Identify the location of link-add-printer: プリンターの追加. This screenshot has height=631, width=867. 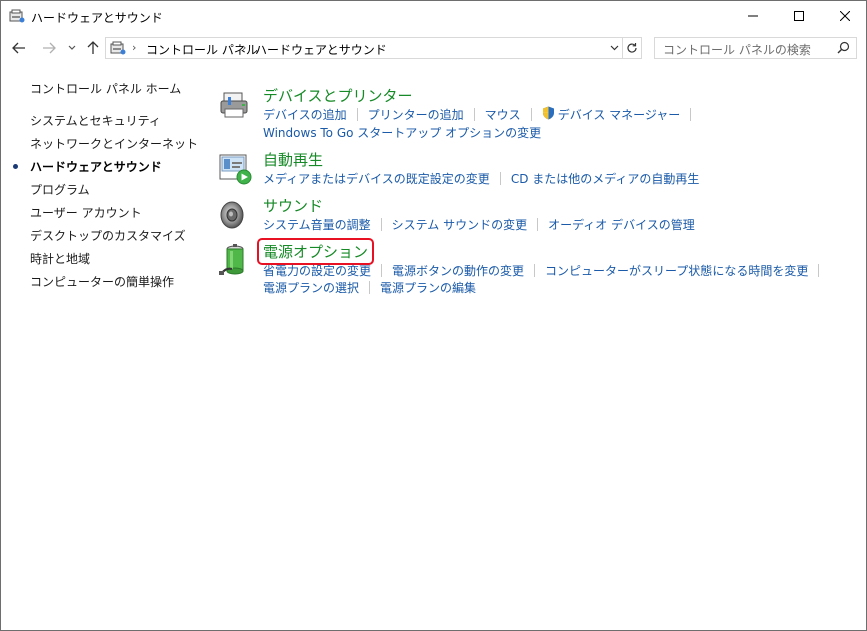
(416, 114).